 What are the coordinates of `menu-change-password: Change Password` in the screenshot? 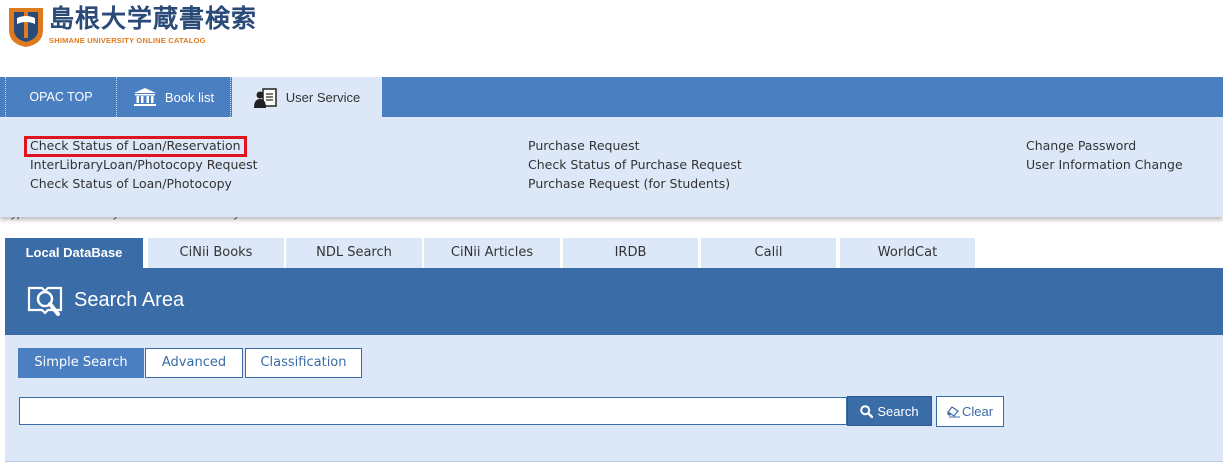 It's located at (1104, 145).